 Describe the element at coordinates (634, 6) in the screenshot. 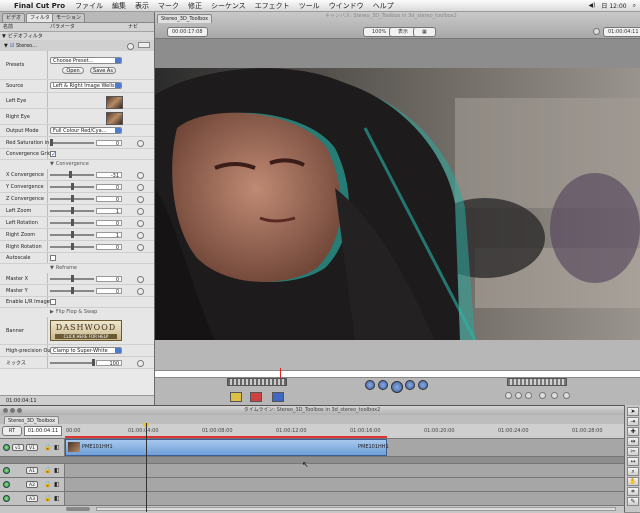

I see `spotlight-icon: ⌕` at that location.